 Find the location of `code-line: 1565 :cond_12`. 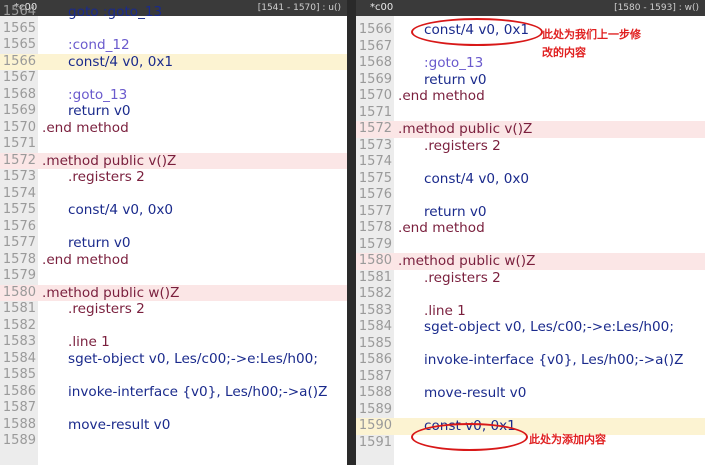

code-line: 1565 :cond_12 is located at coordinates (173, 45).